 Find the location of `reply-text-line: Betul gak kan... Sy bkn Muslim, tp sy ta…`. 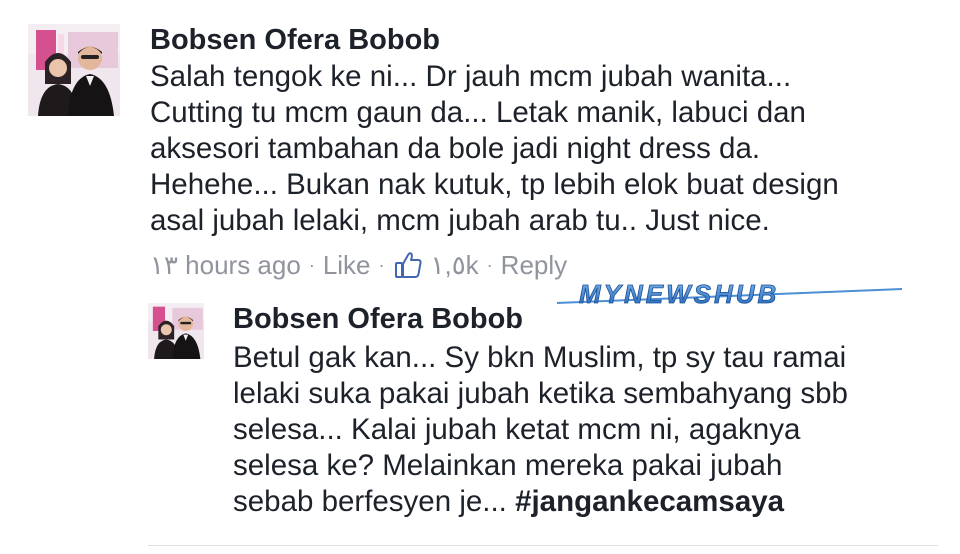

reply-text-line: Betul gak kan... Sy bkn Muslim, tp sy ta… is located at coordinates (540, 357).